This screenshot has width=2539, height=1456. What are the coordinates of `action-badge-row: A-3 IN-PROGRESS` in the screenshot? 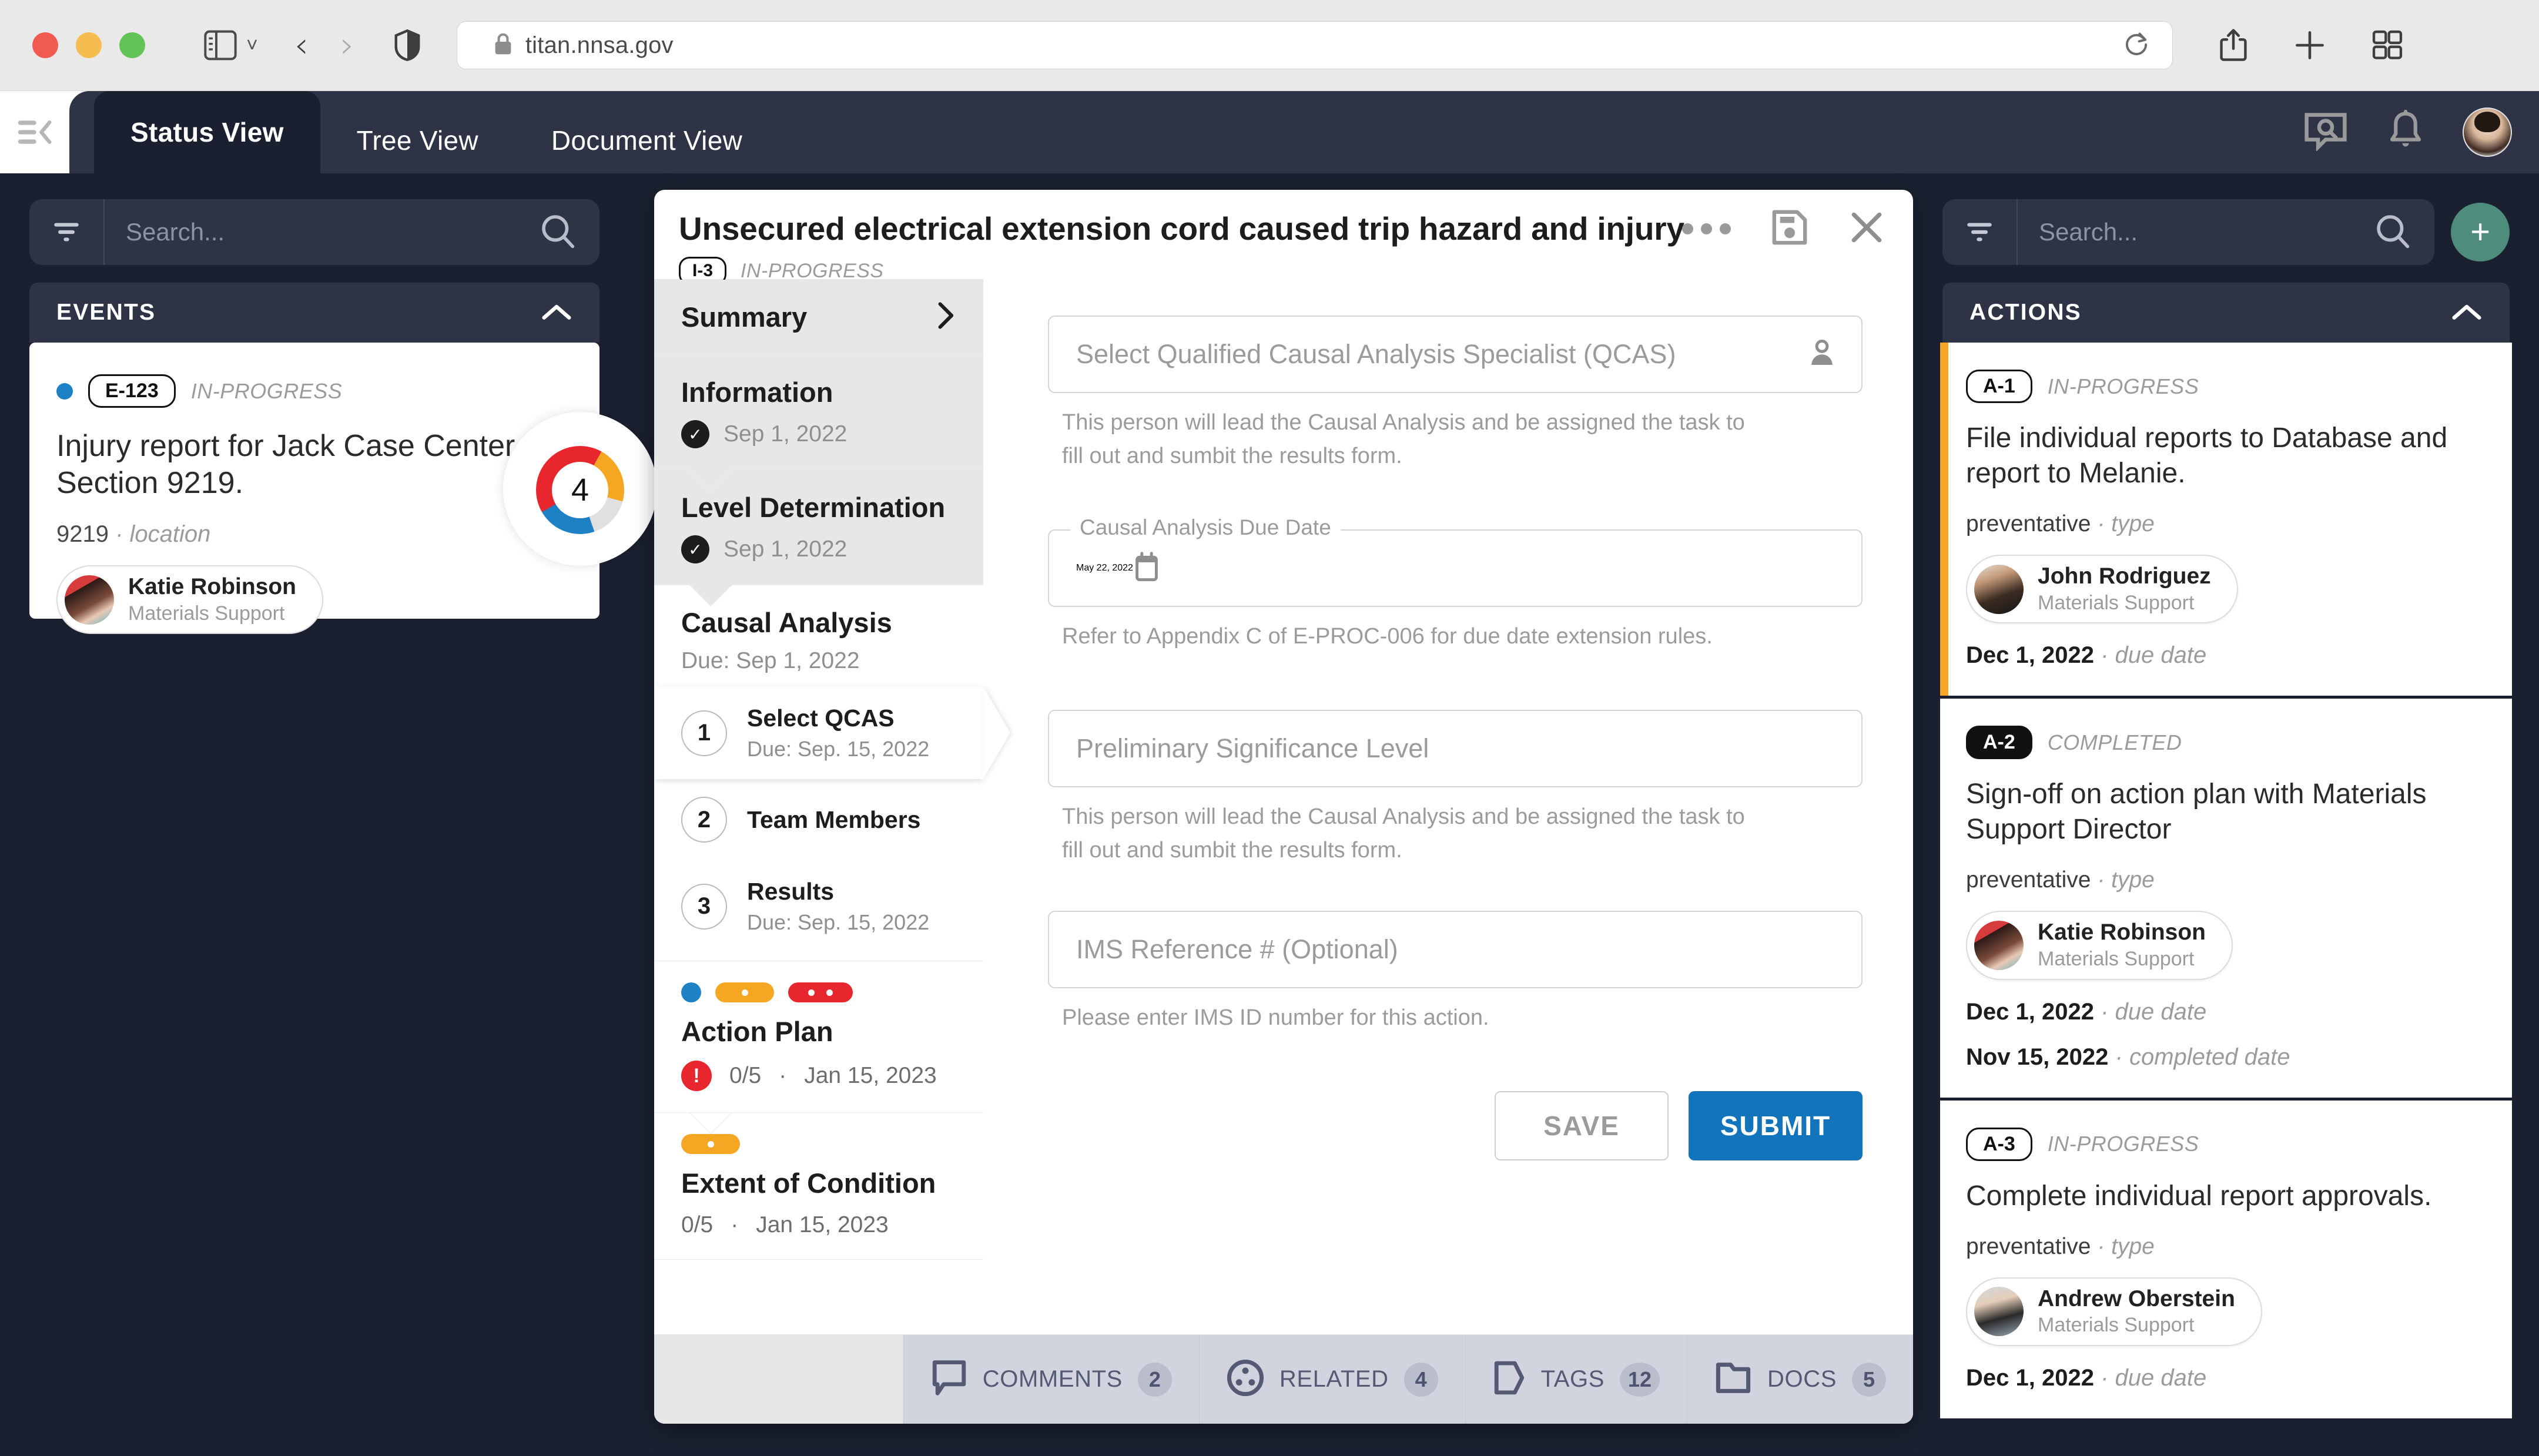 It's located at (2226, 1144).